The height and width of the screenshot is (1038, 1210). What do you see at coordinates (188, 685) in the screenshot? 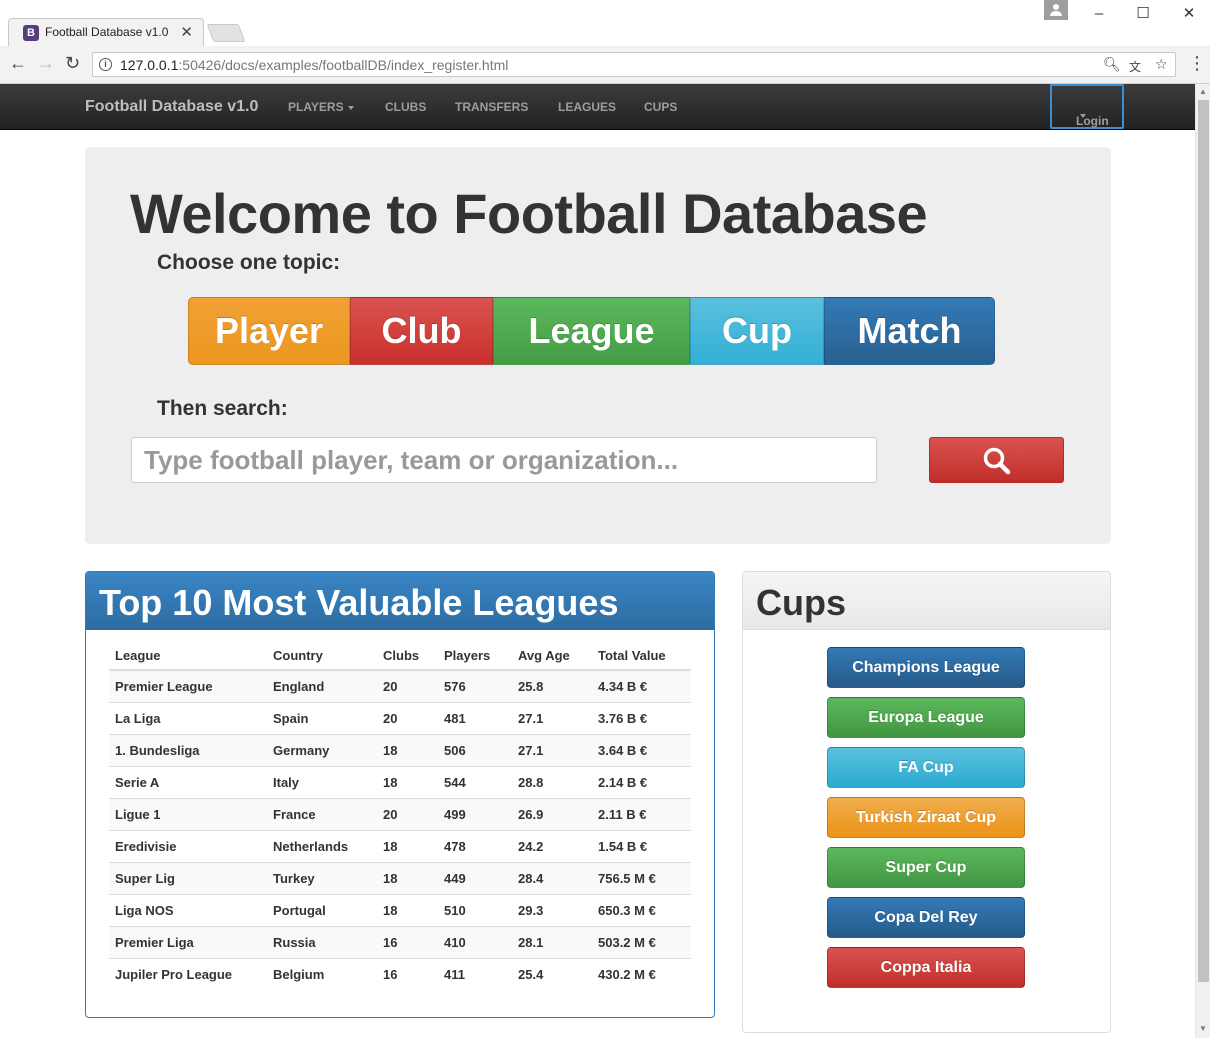
I see `table-cell: Premier League` at bounding box center [188, 685].